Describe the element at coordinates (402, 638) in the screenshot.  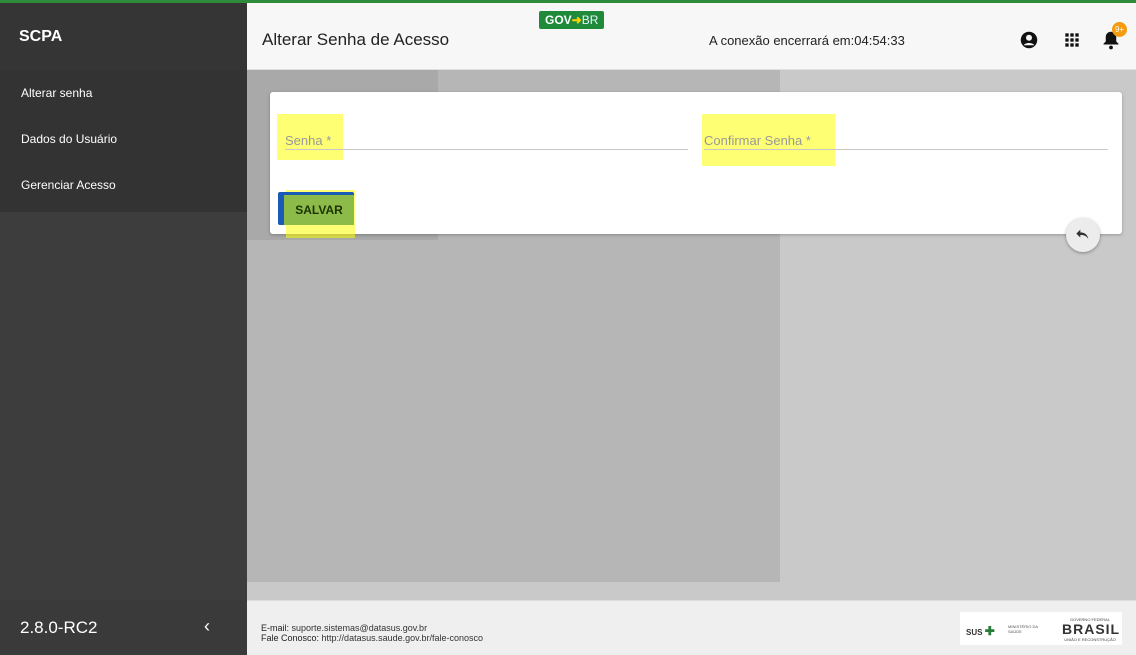
I see `contact-link: http://datasus.saude.gov.br/fale-conosco` at that location.